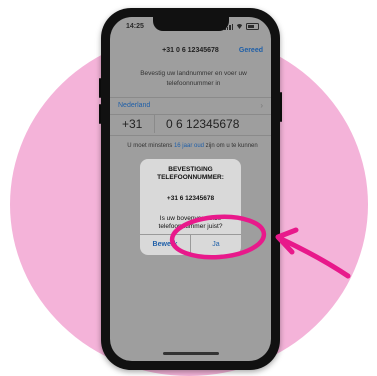 The height and width of the screenshot is (376, 377). Describe the element at coordinates (231, 146) in the screenshot. I see `age-notice-suffix: zijn om u te kunnen` at that location.